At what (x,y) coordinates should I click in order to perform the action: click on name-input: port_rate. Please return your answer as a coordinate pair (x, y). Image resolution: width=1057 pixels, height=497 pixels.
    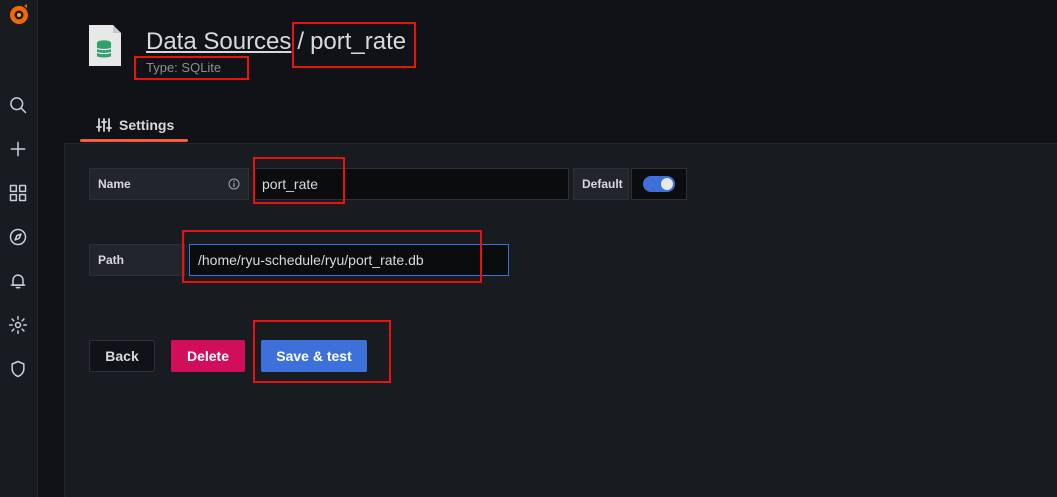
    Looking at the image, I should click on (411, 184).